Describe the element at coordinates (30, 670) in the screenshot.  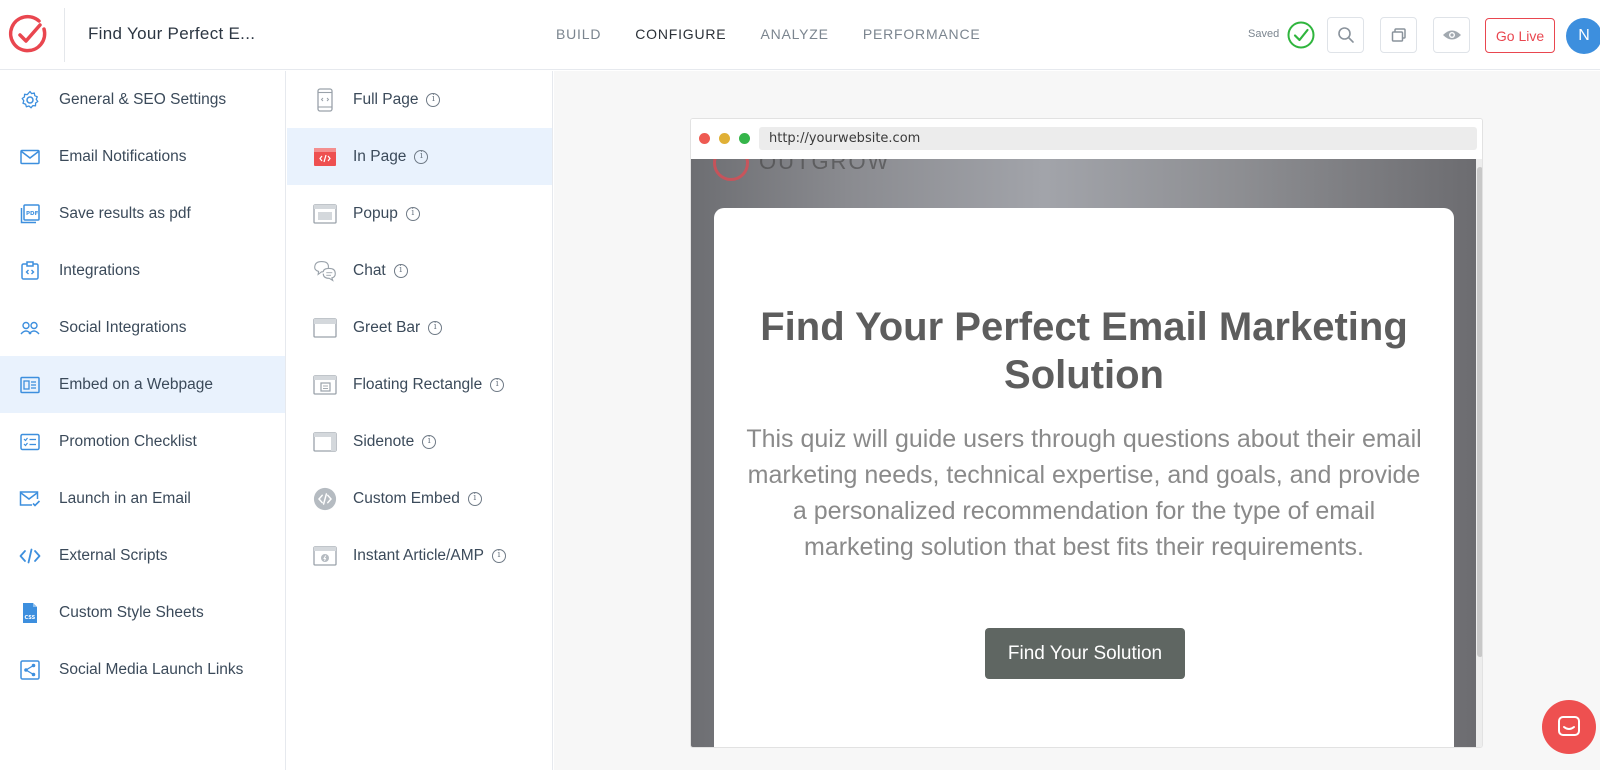
I see `share-icon` at that location.